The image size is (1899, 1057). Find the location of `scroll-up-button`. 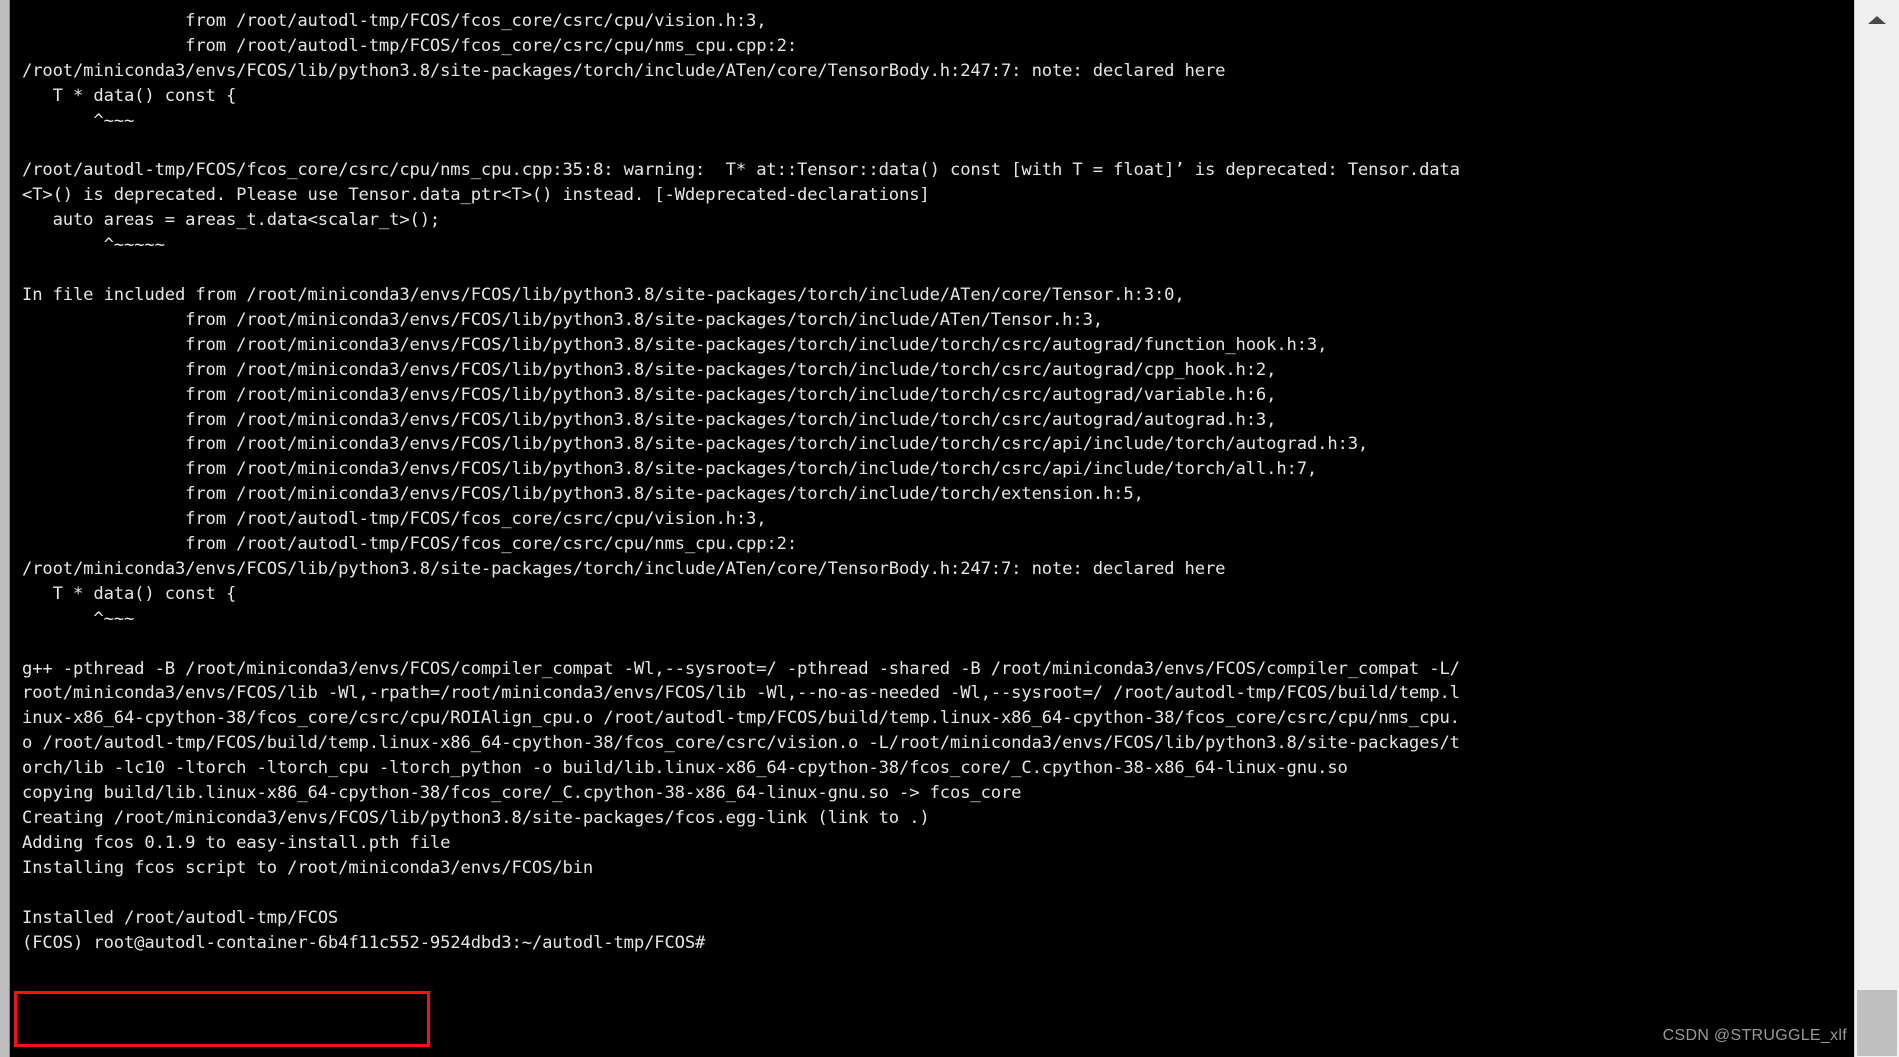

scroll-up-button is located at coordinates (1877, 18).